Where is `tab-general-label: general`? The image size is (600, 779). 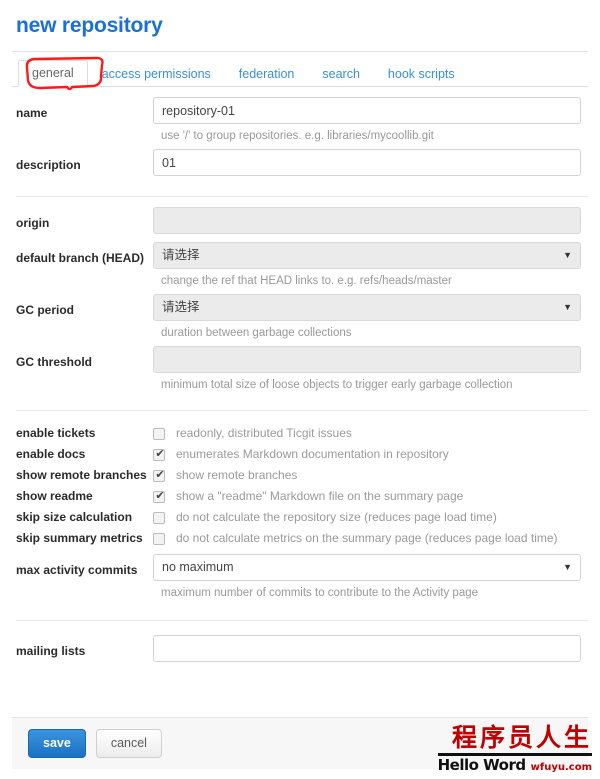 tab-general-label: general is located at coordinates (53, 73).